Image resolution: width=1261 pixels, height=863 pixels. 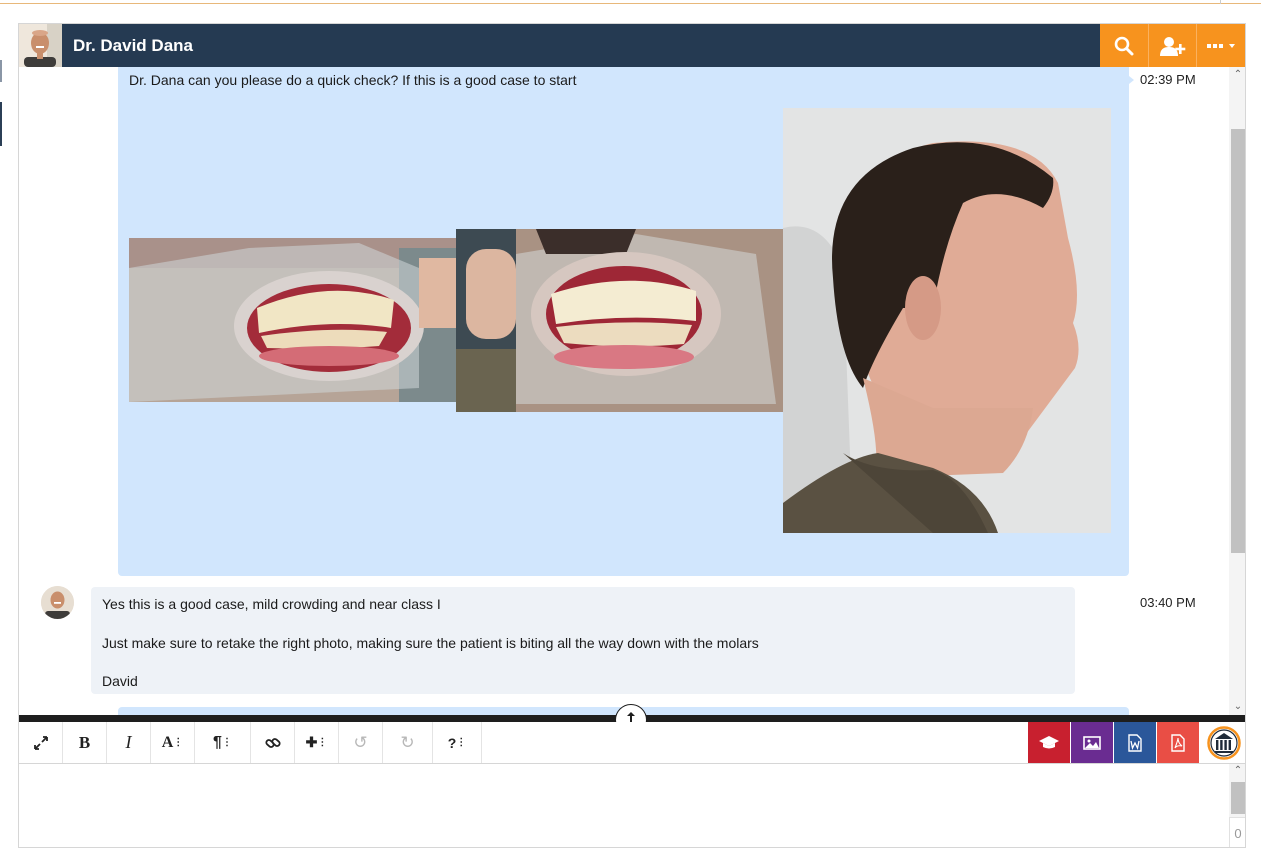 What do you see at coordinates (947, 320) in the screenshot?
I see `attachment-photo-profile` at bounding box center [947, 320].